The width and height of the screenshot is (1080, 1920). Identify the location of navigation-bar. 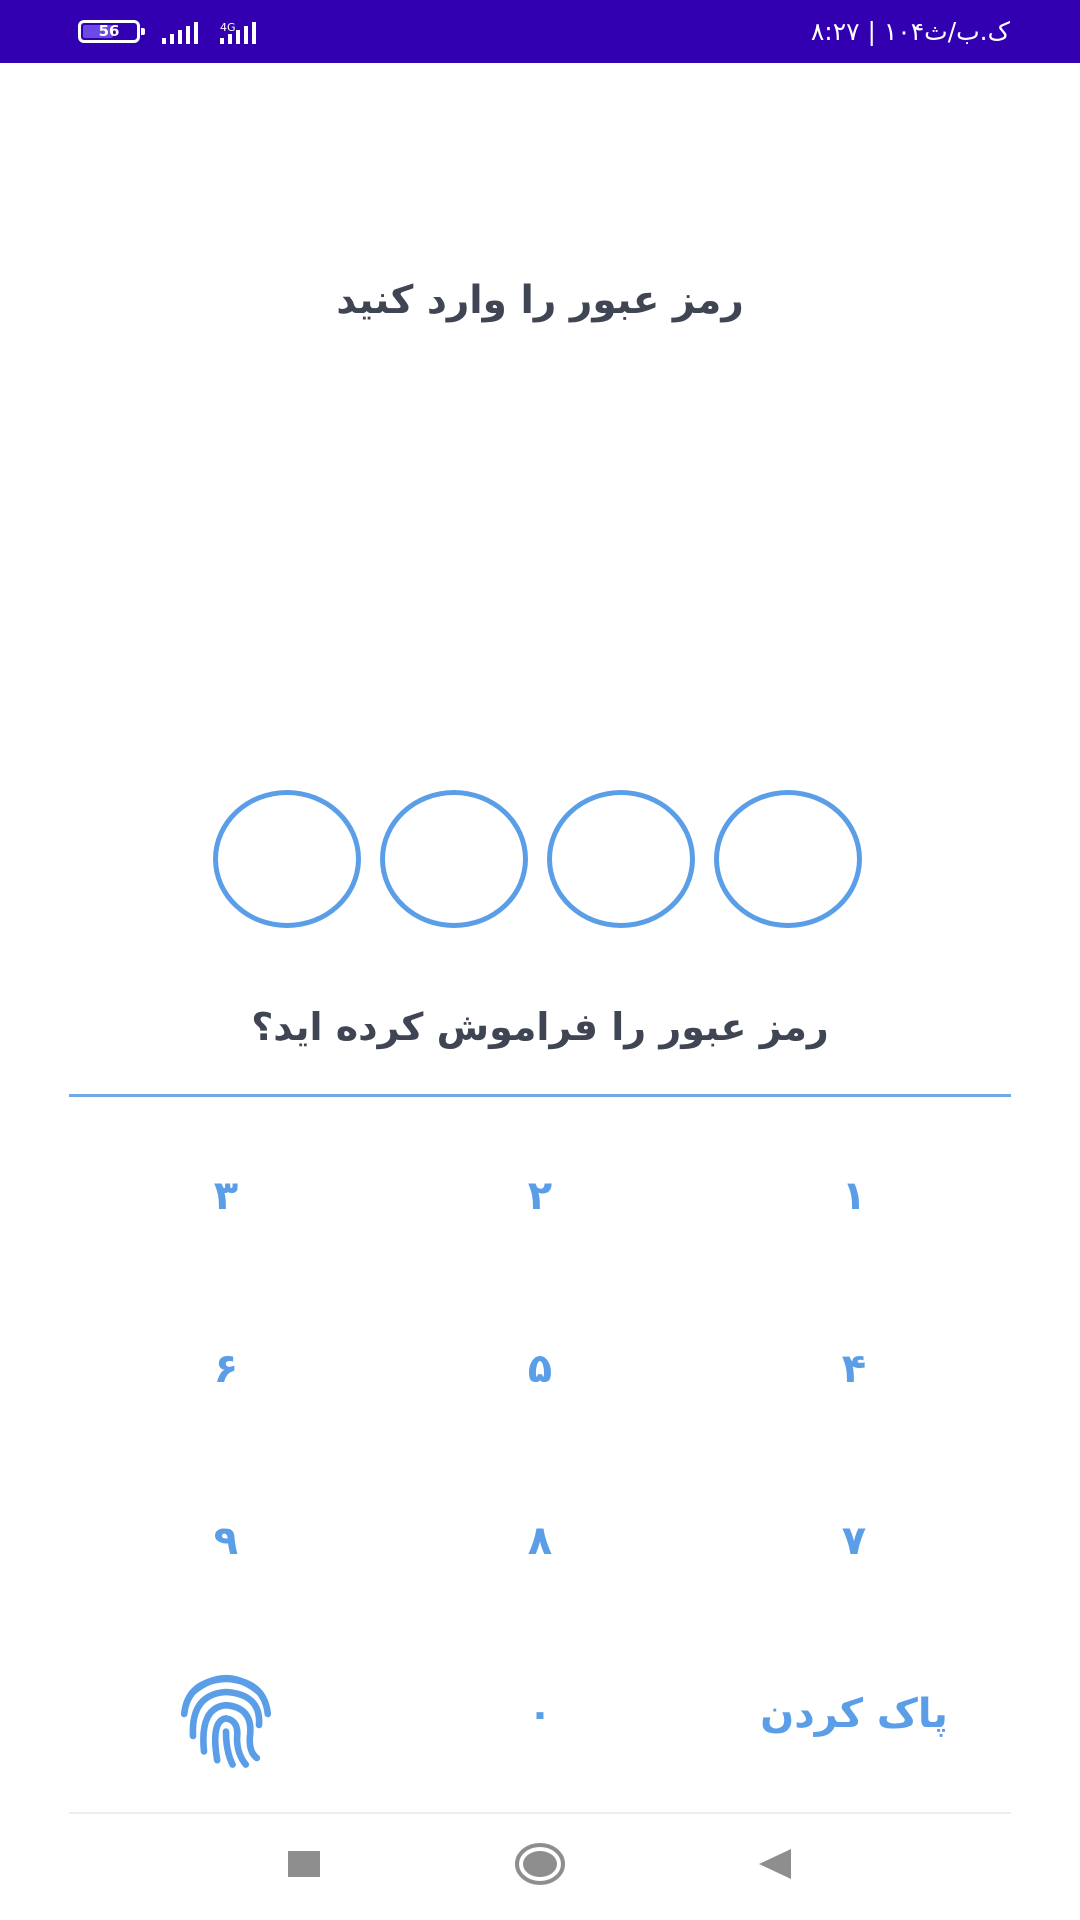
(540, 1867).